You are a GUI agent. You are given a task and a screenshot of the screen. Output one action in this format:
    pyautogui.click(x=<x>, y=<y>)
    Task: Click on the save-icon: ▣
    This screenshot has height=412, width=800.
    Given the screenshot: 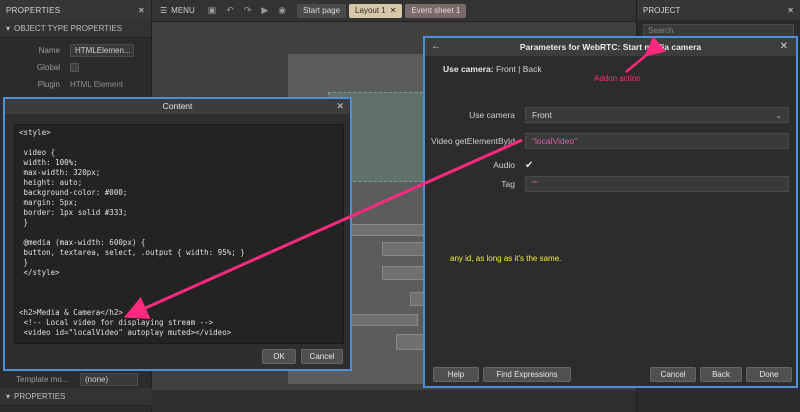 What is the action you would take?
    pyautogui.click(x=212, y=10)
    